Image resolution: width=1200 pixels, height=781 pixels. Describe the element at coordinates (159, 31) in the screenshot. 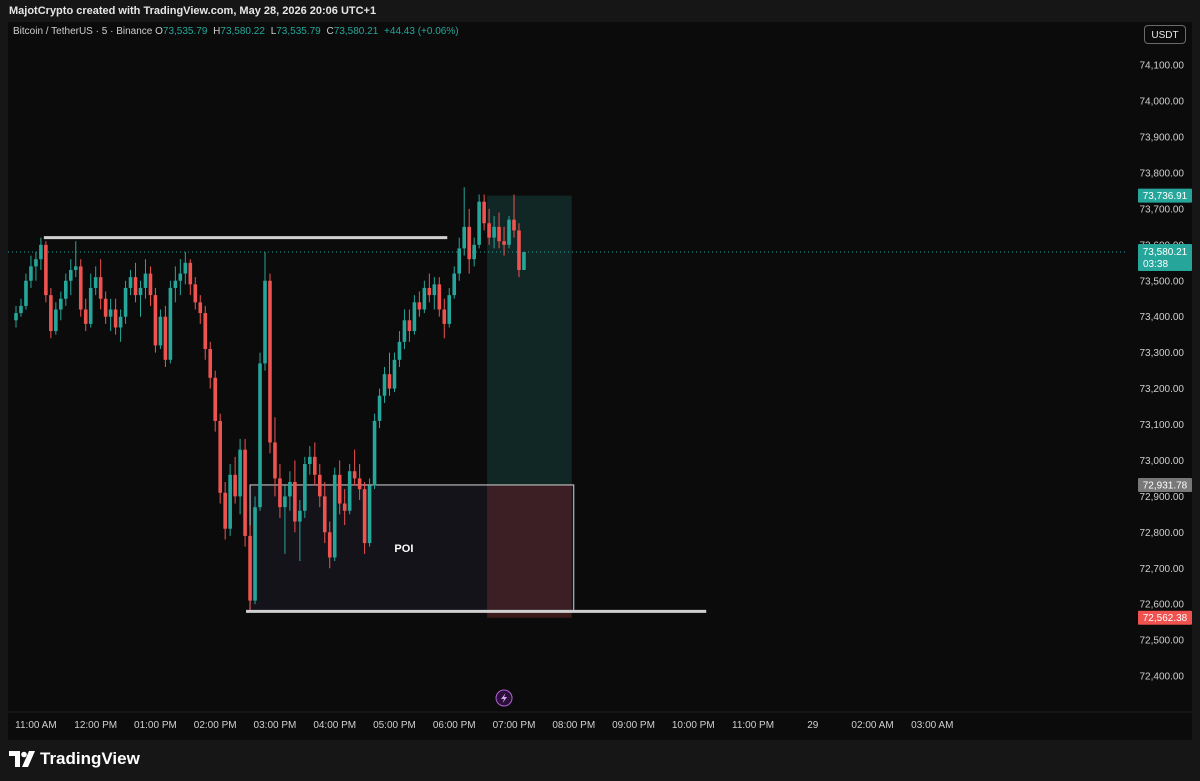

I see `open-label: O` at that location.